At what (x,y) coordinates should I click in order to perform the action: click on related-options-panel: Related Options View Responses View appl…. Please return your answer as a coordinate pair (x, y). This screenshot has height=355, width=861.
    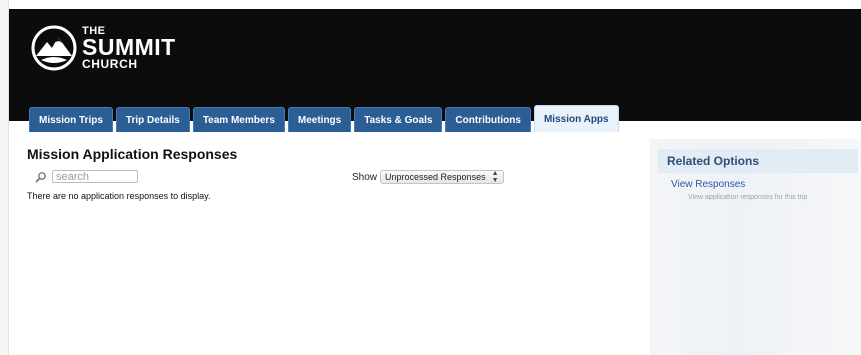
    Looking at the image, I should click on (755, 247).